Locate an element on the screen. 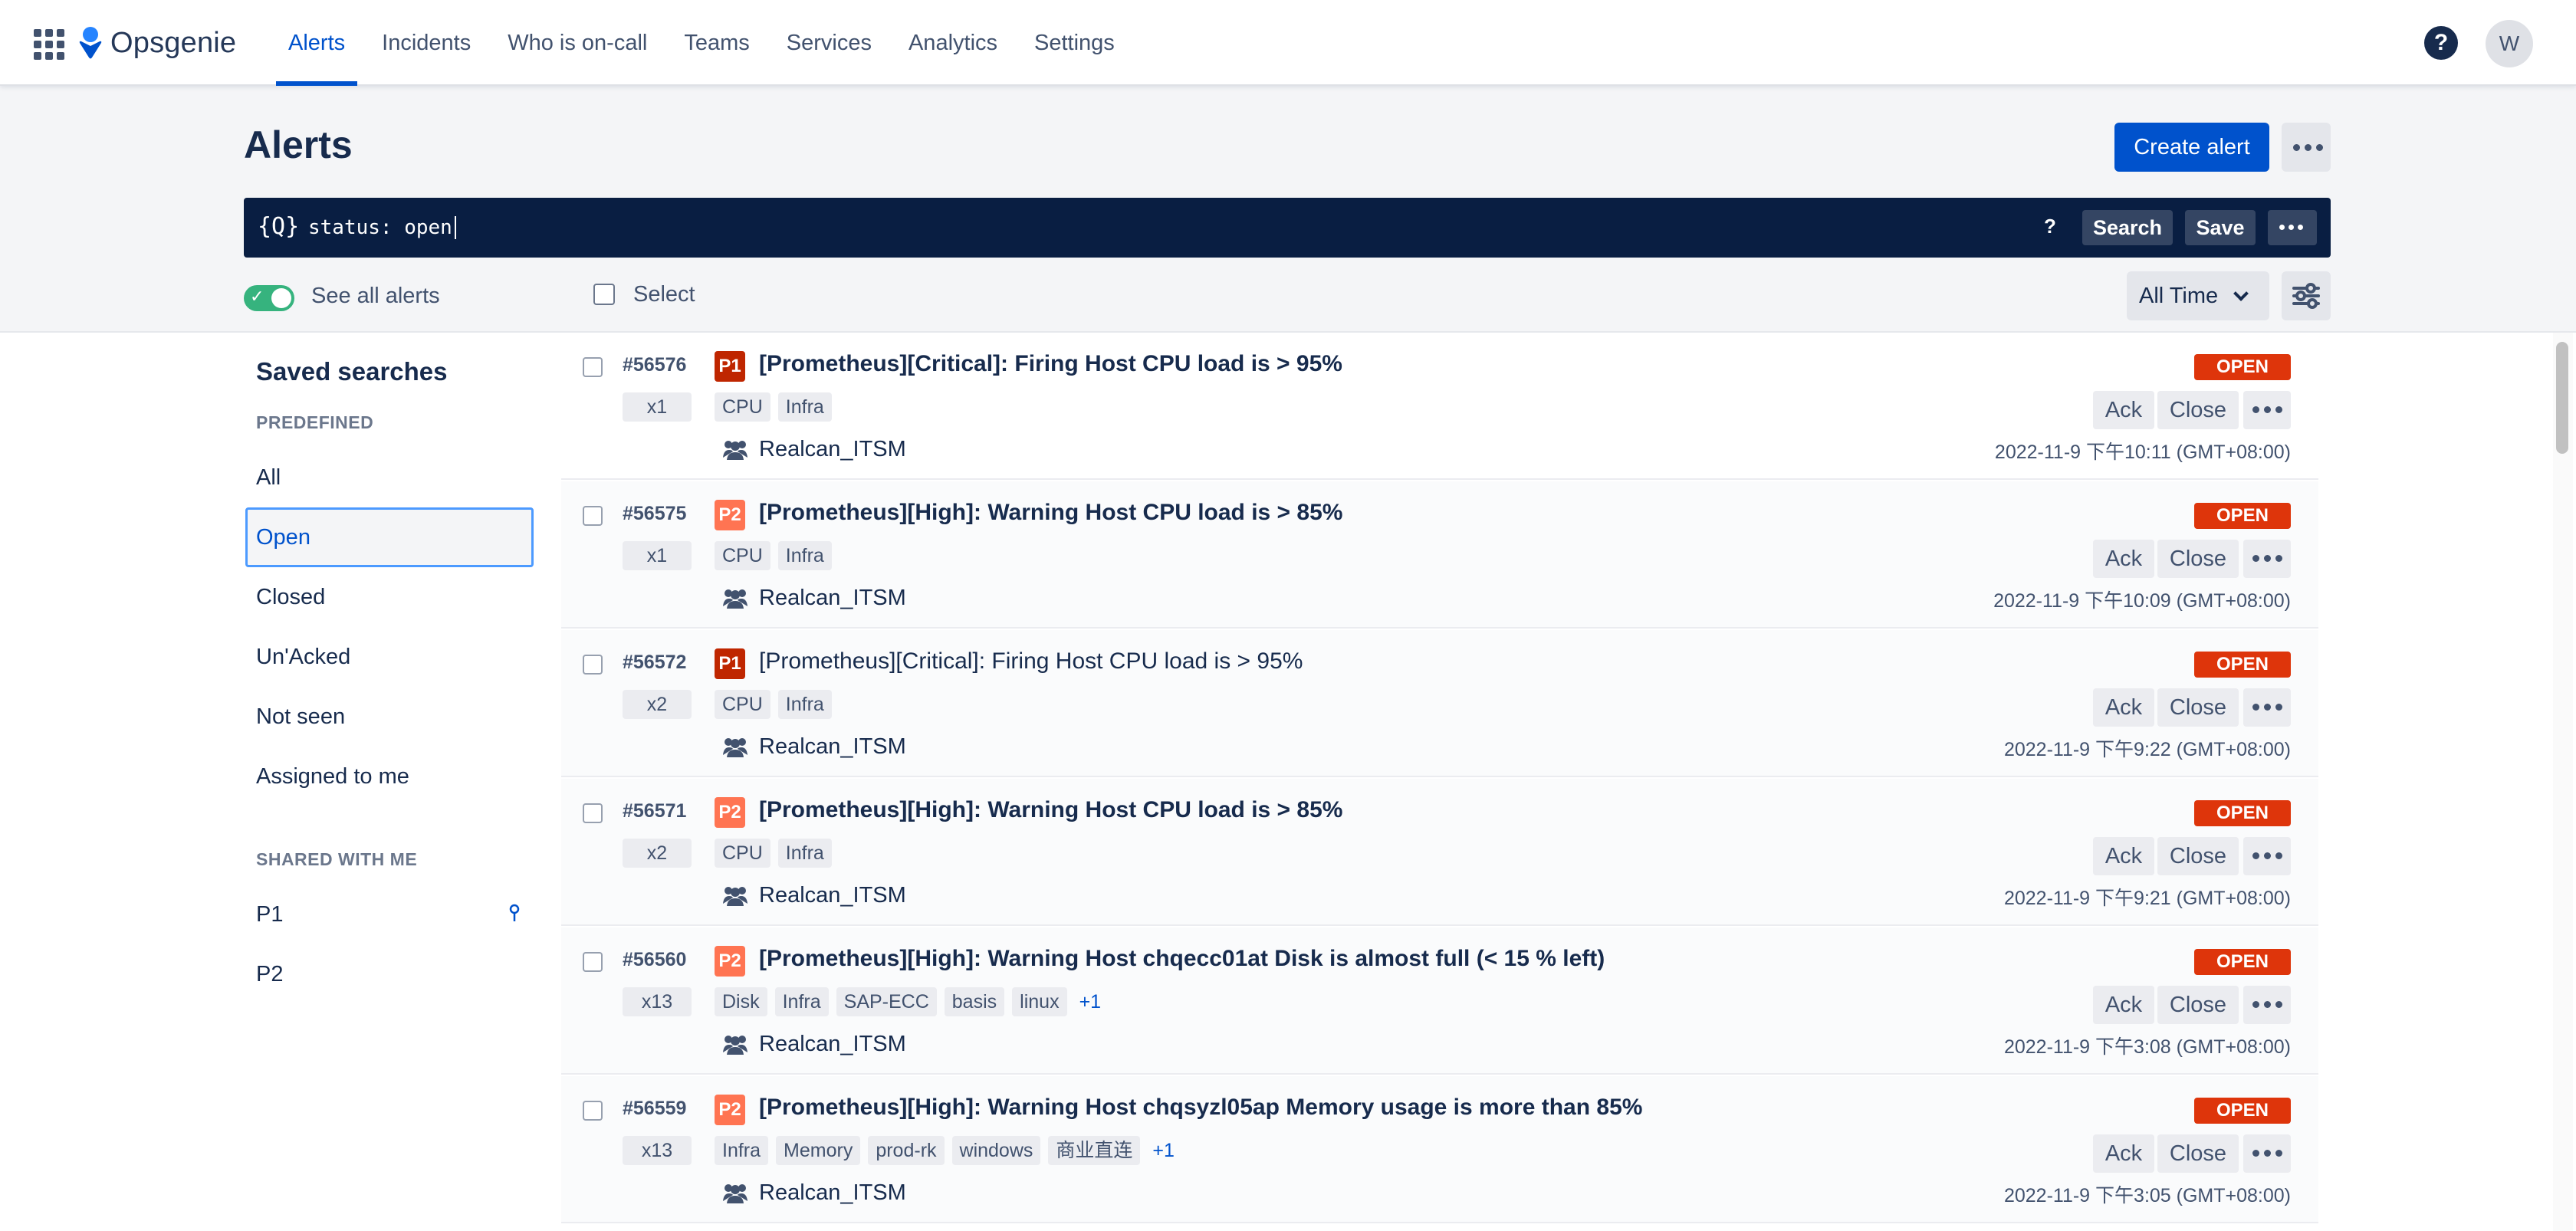  opsgenie-logo: Opsgenie is located at coordinates (157, 43).